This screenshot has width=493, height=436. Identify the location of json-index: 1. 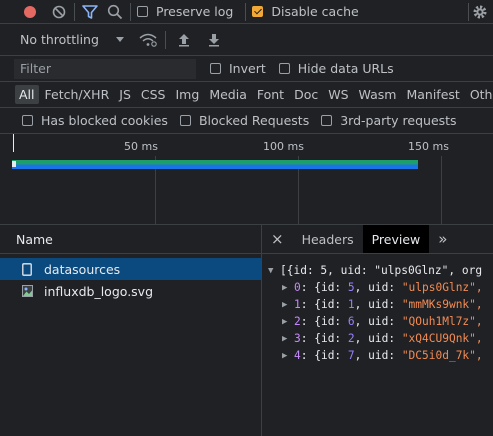
(297, 304).